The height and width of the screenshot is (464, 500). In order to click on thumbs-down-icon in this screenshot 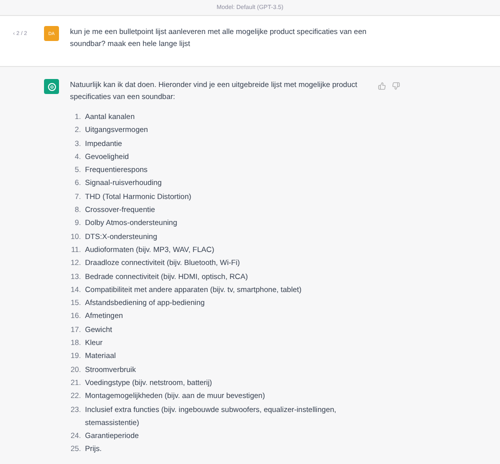, I will do `click(396, 86)`.